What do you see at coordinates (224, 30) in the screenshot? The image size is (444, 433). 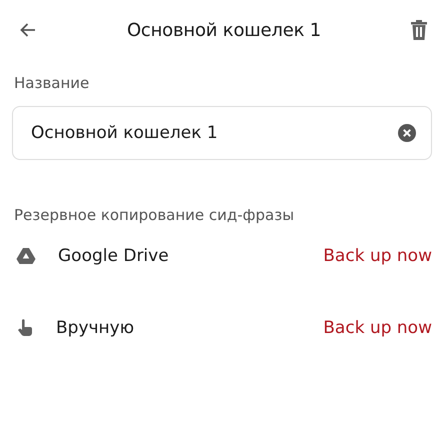 I see `page-title: Основной кошелек 1` at bounding box center [224, 30].